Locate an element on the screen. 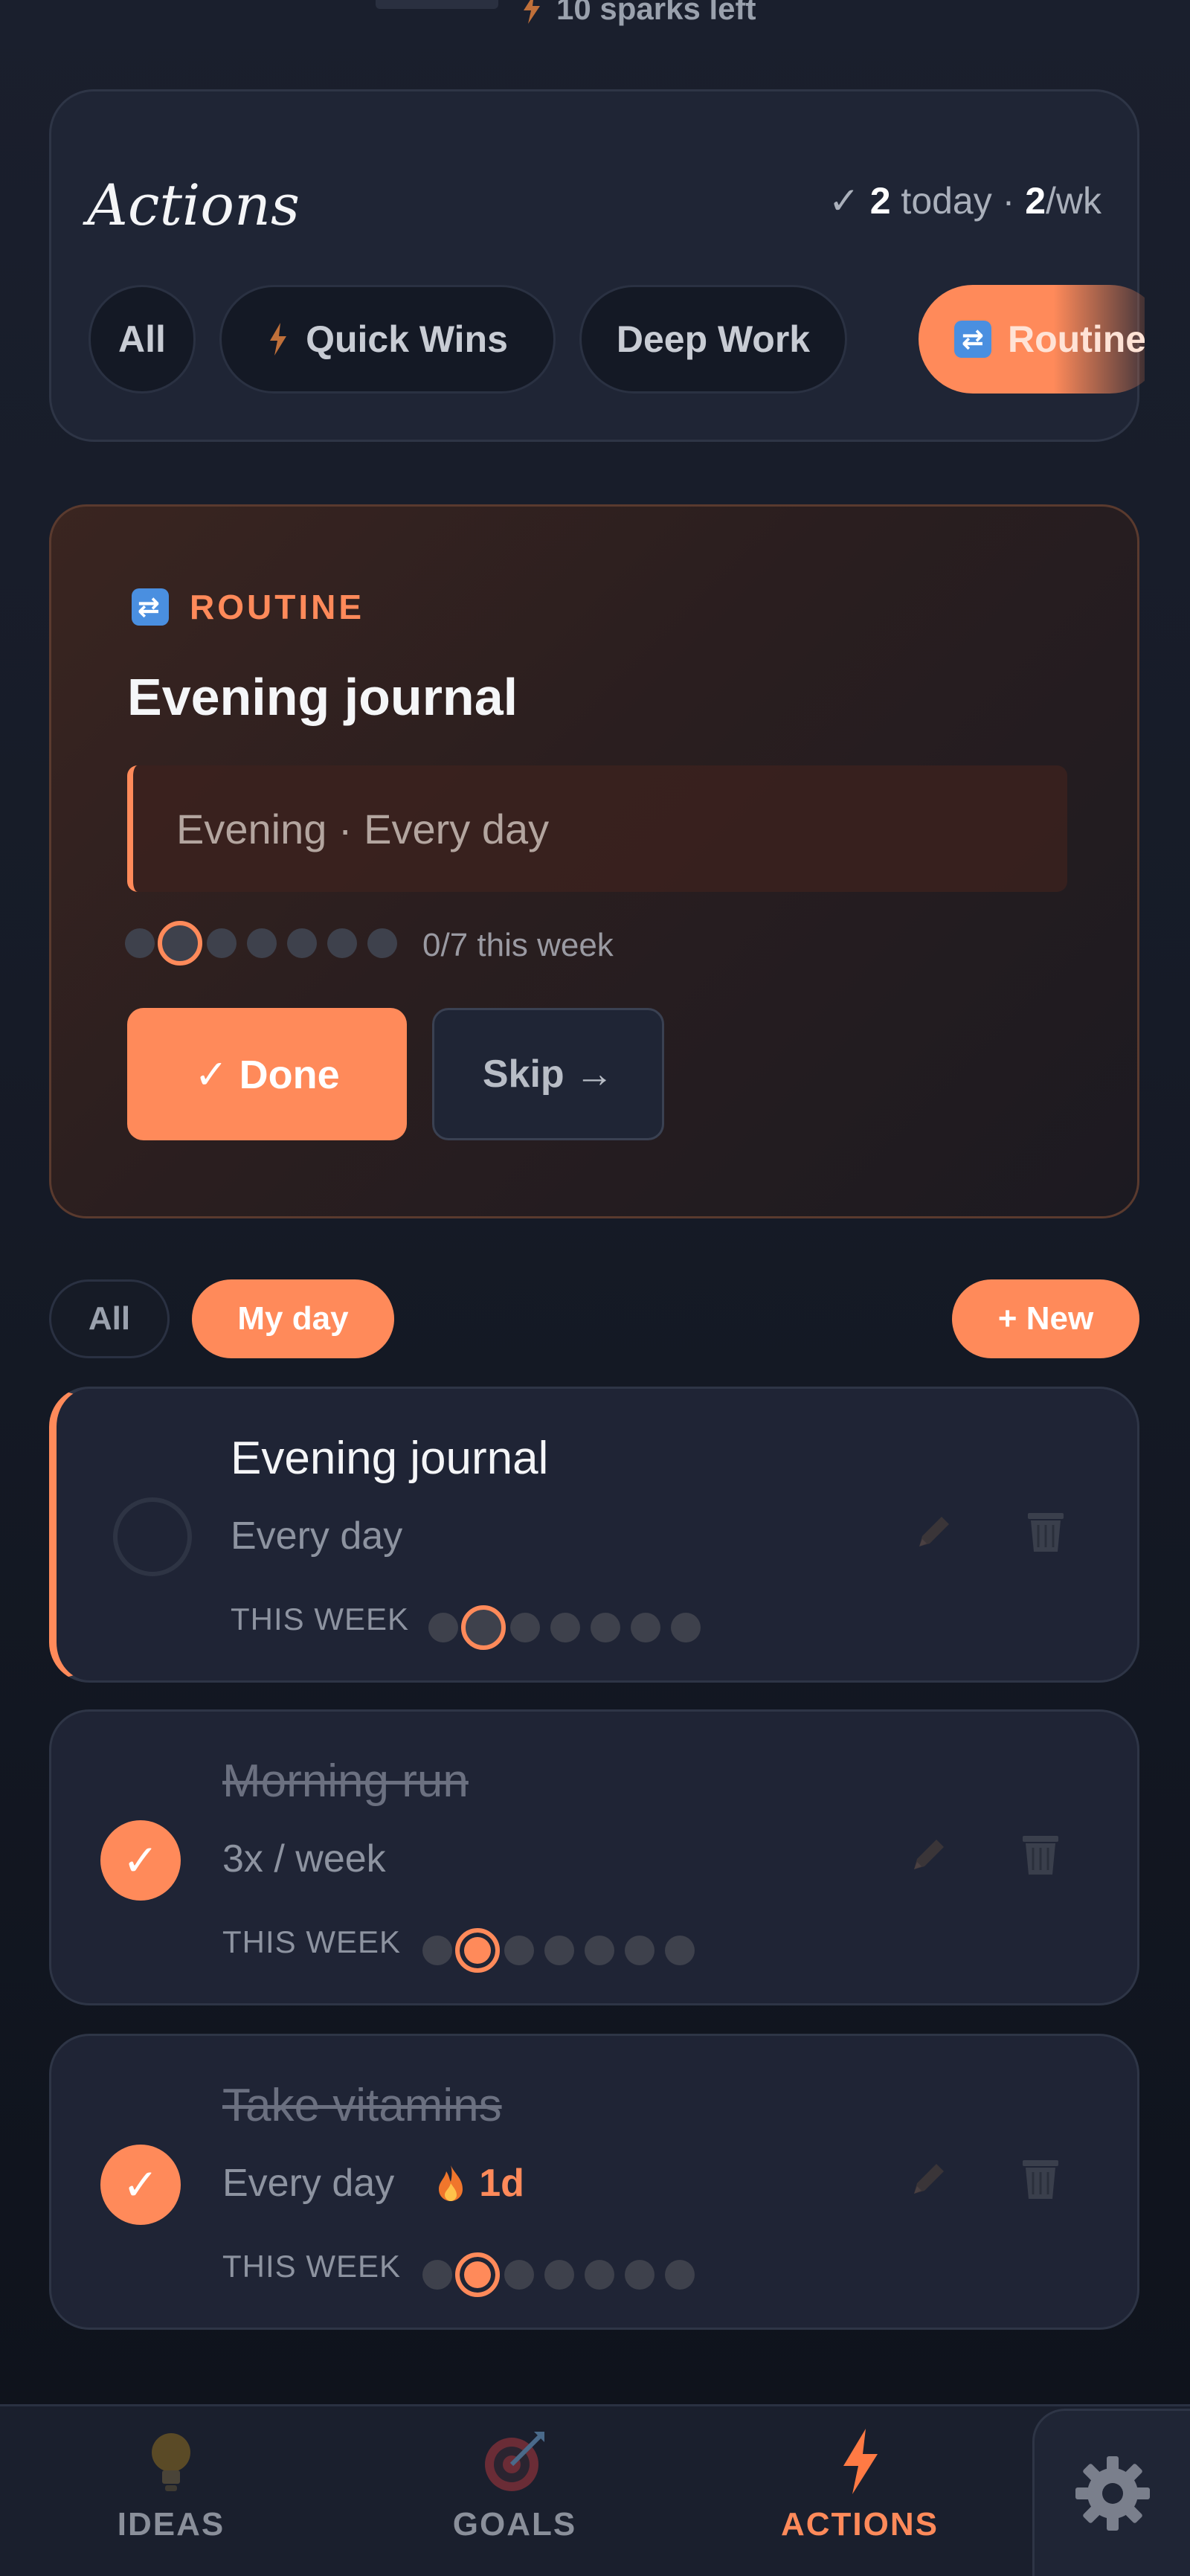 The image size is (1190, 2576). featured-routine-title: Evening journal is located at coordinates (323, 697).